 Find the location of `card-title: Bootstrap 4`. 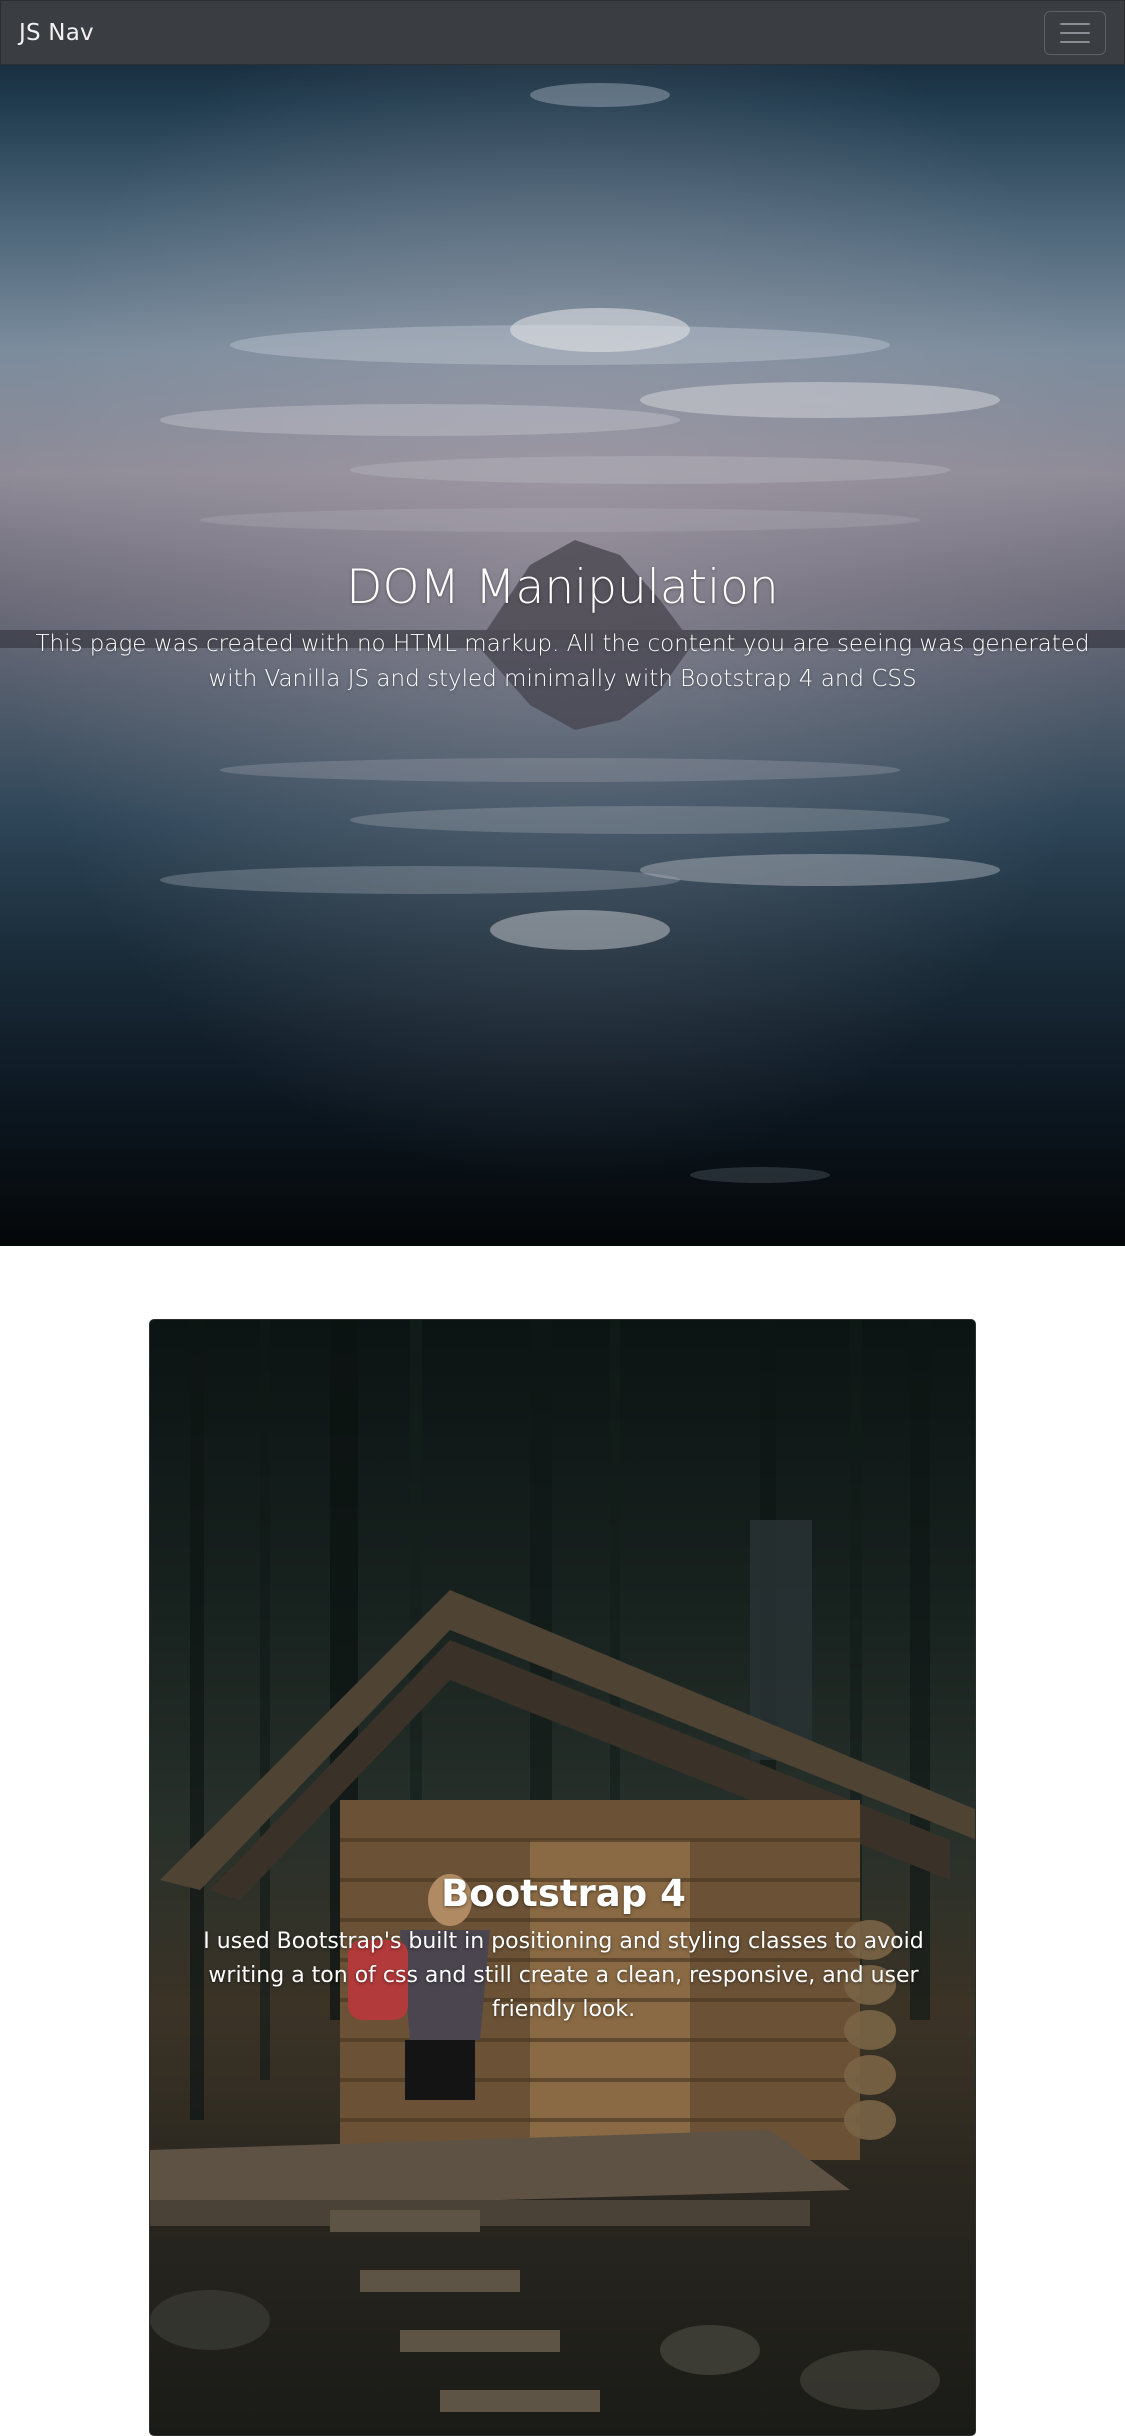

card-title: Bootstrap 4 is located at coordinates (563, 1893).